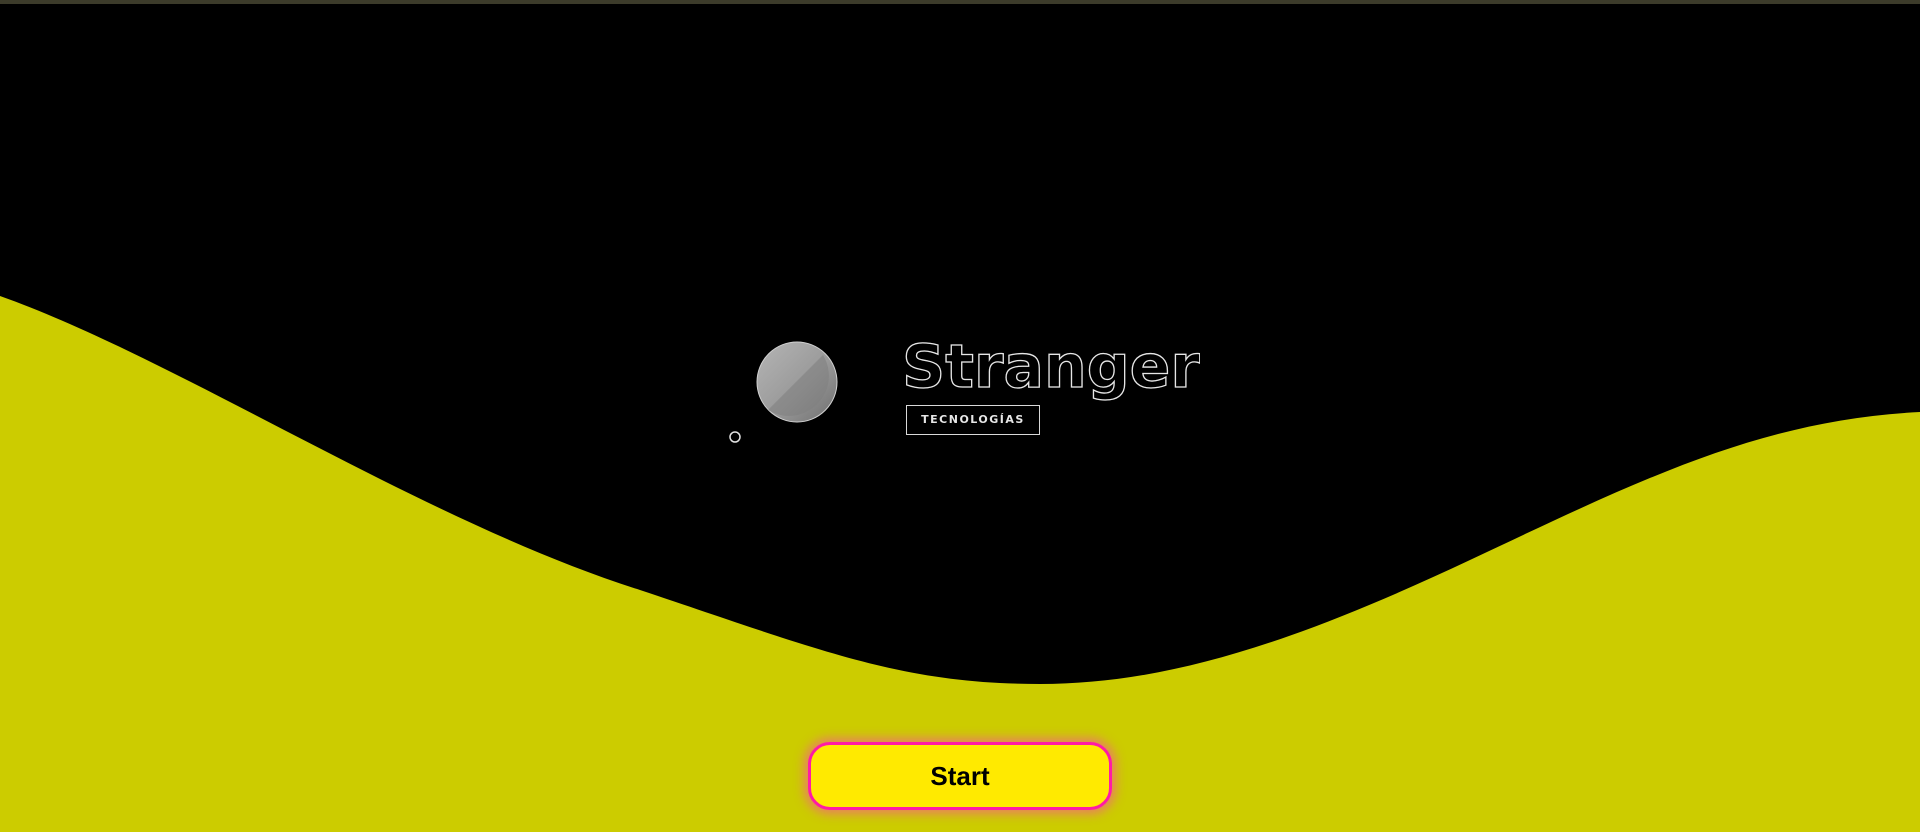  I want to click on brand-logo: Strangers TECNOLOGÍAS, so click(978, 395).